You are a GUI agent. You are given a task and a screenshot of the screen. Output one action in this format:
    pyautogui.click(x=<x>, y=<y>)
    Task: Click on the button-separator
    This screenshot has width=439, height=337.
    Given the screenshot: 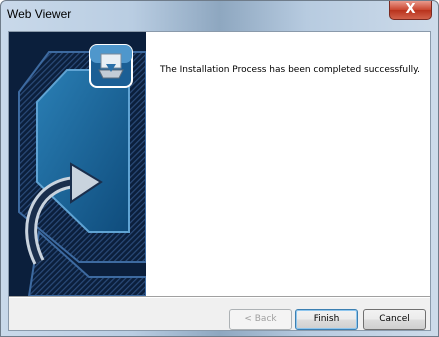 What is the action you would take?
    pyautogui.click(x=219, y=297)
    